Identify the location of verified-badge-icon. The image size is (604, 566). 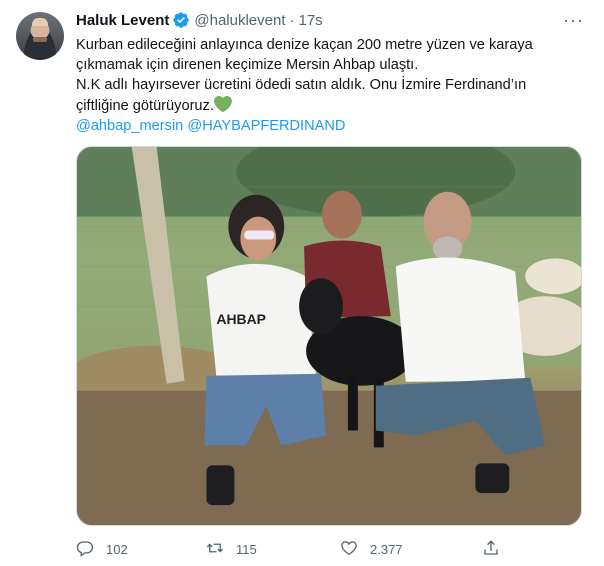
(181, 20).